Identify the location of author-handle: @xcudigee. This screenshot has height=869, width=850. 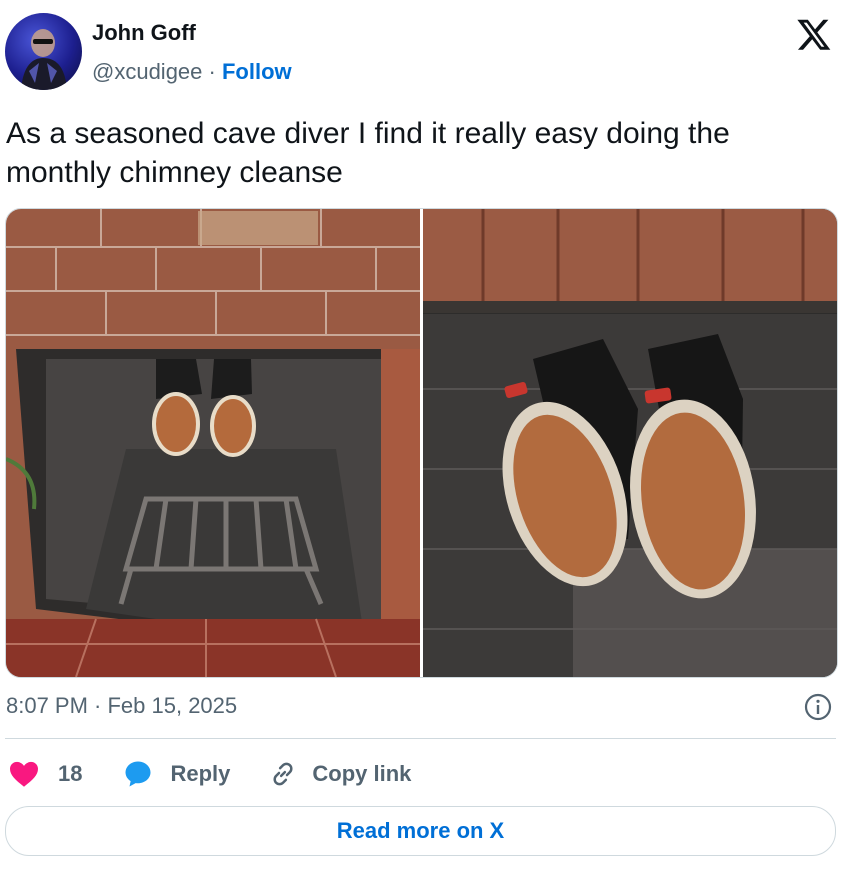
(147, 71).